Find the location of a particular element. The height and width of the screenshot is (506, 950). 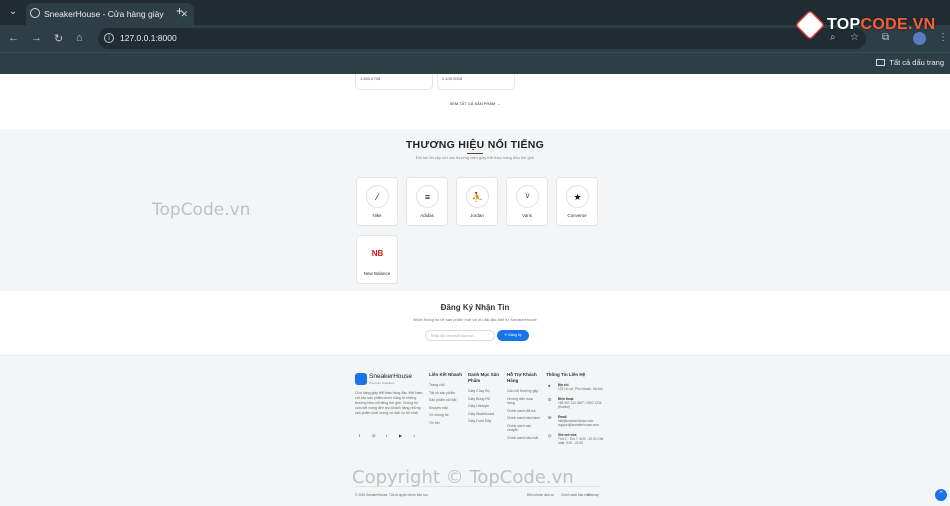

footer-link: Giày Chạy Bộ is located at coordinates (485, 391).